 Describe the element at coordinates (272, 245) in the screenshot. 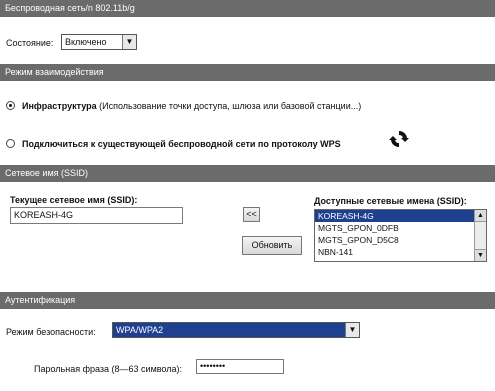

I see `refresh-button: Обновить` at that location.